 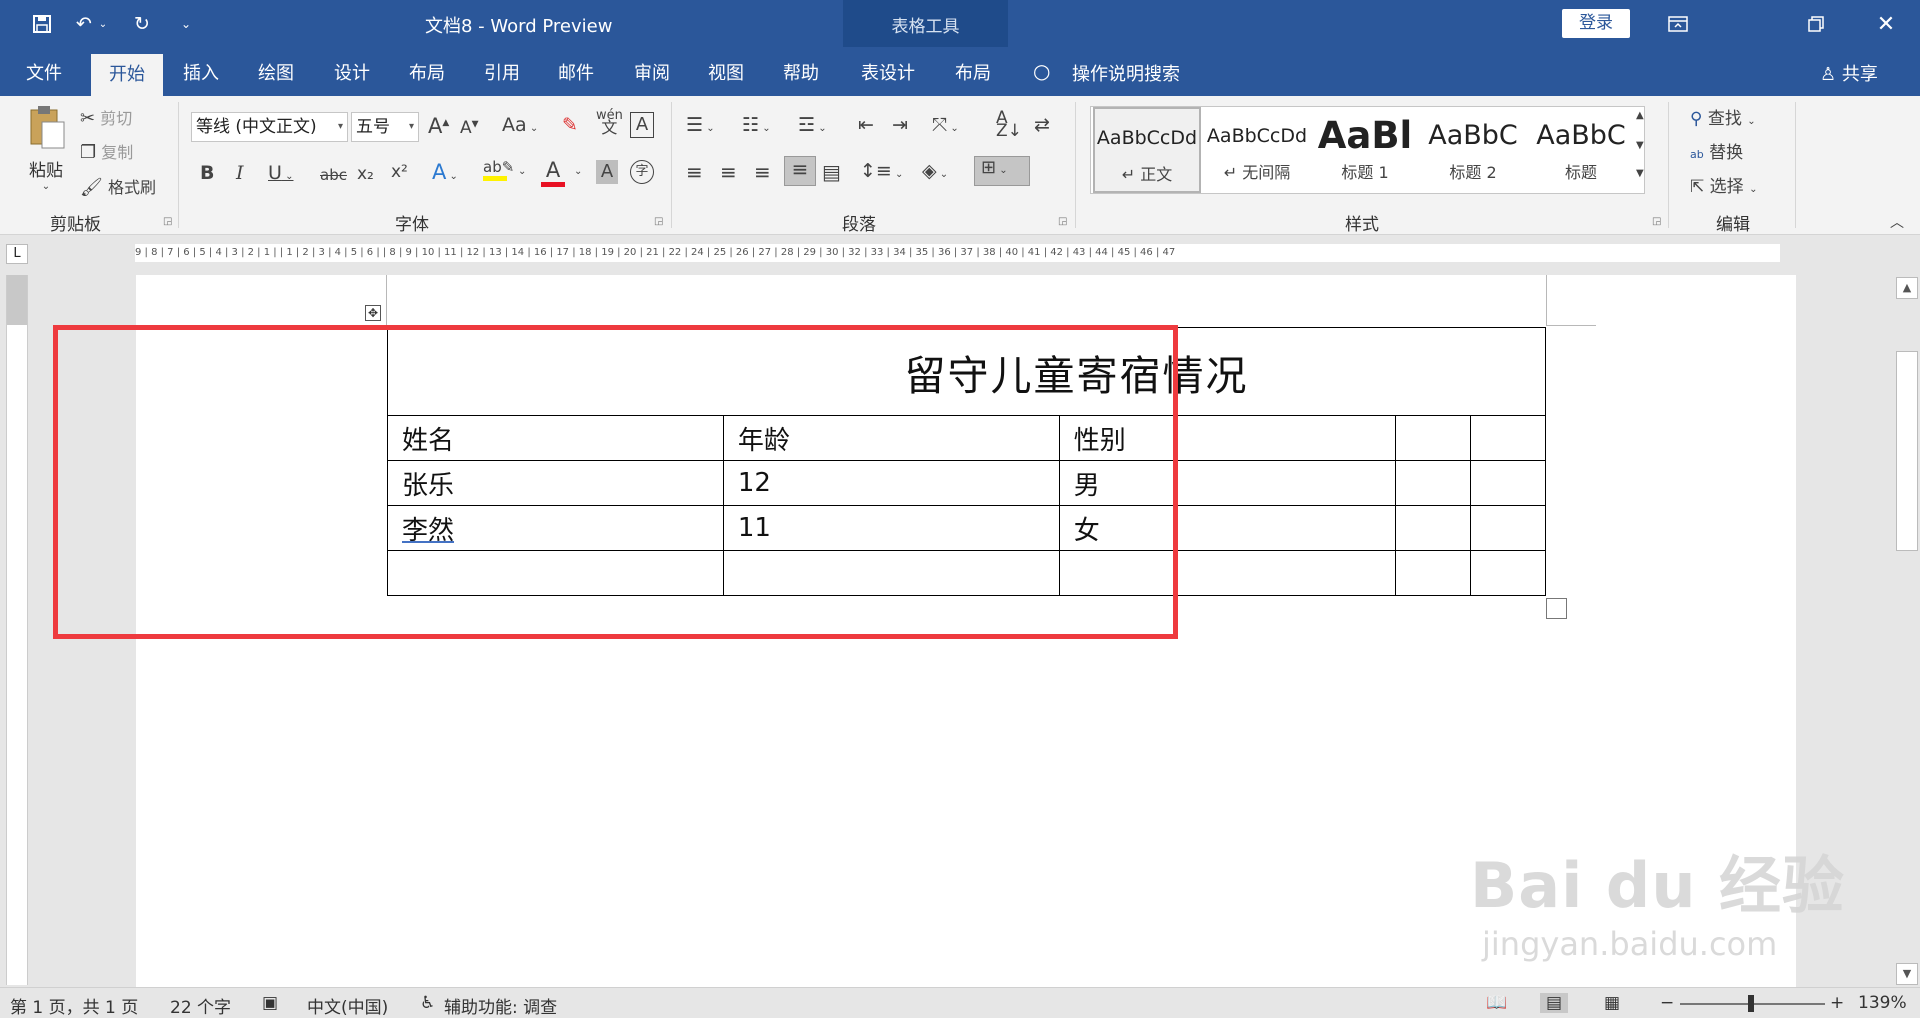 What do you see at coordinates (642, 125) in the screenshot?
I see `character-border-button: A` at bounding box center [642, 125].